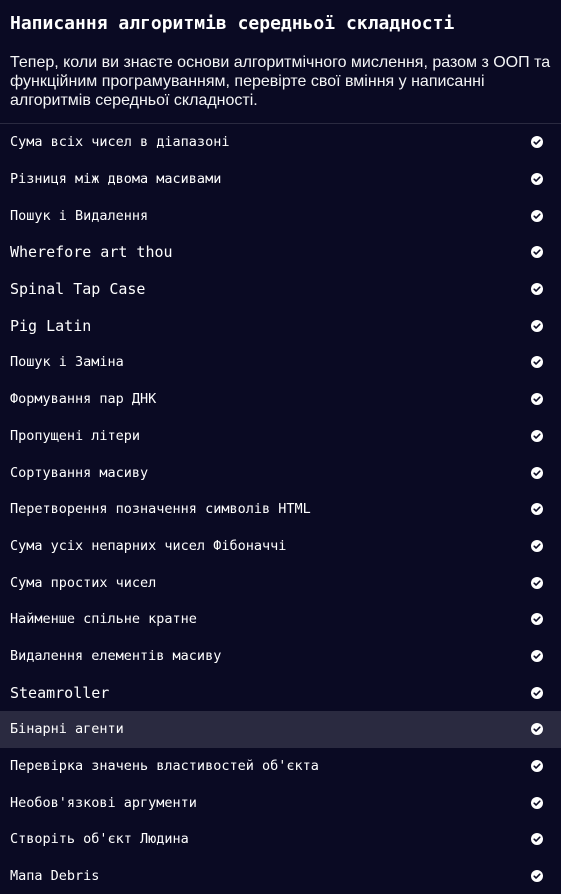 This screenshot has height=894, width=561. Describe the element at coordinates (103, 619) in the screenshot. I see `challenge-label: Найменше спільне кратне` at that location.